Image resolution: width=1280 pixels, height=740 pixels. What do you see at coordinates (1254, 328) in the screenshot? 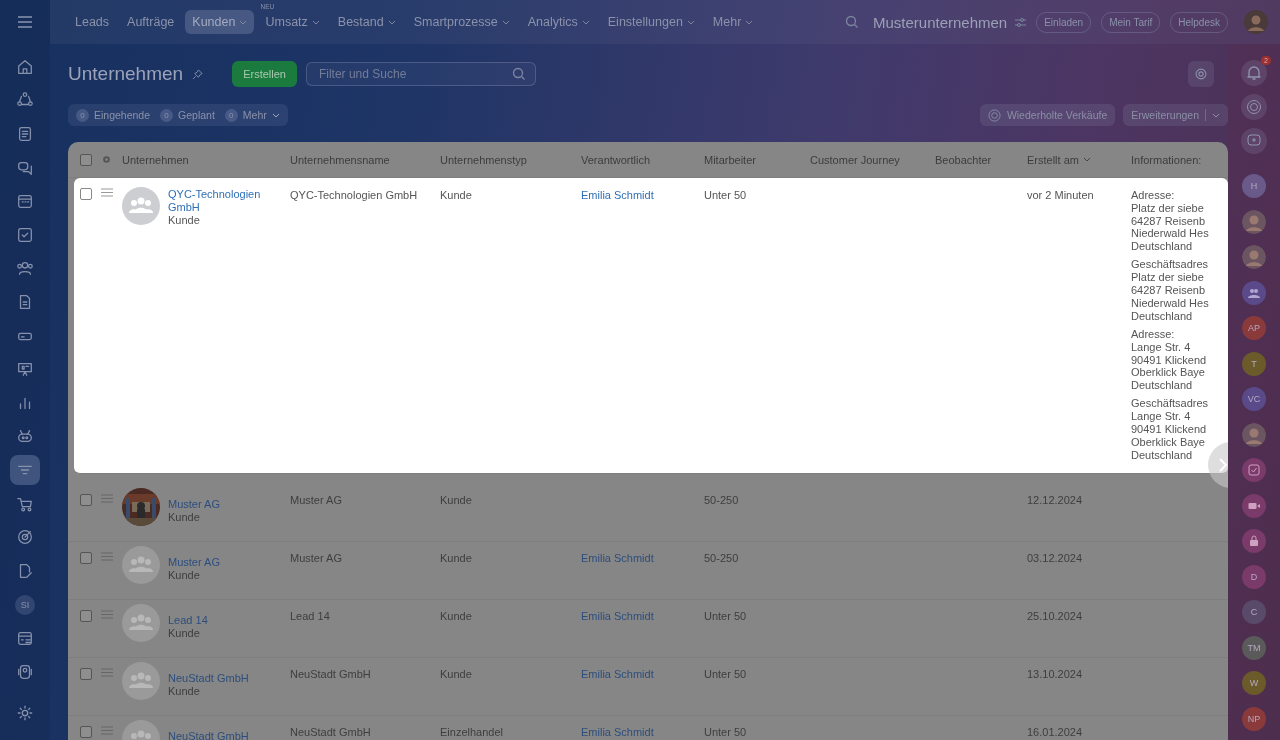
I see `contact-avatar: AP` at bounding box center [1254, 328].